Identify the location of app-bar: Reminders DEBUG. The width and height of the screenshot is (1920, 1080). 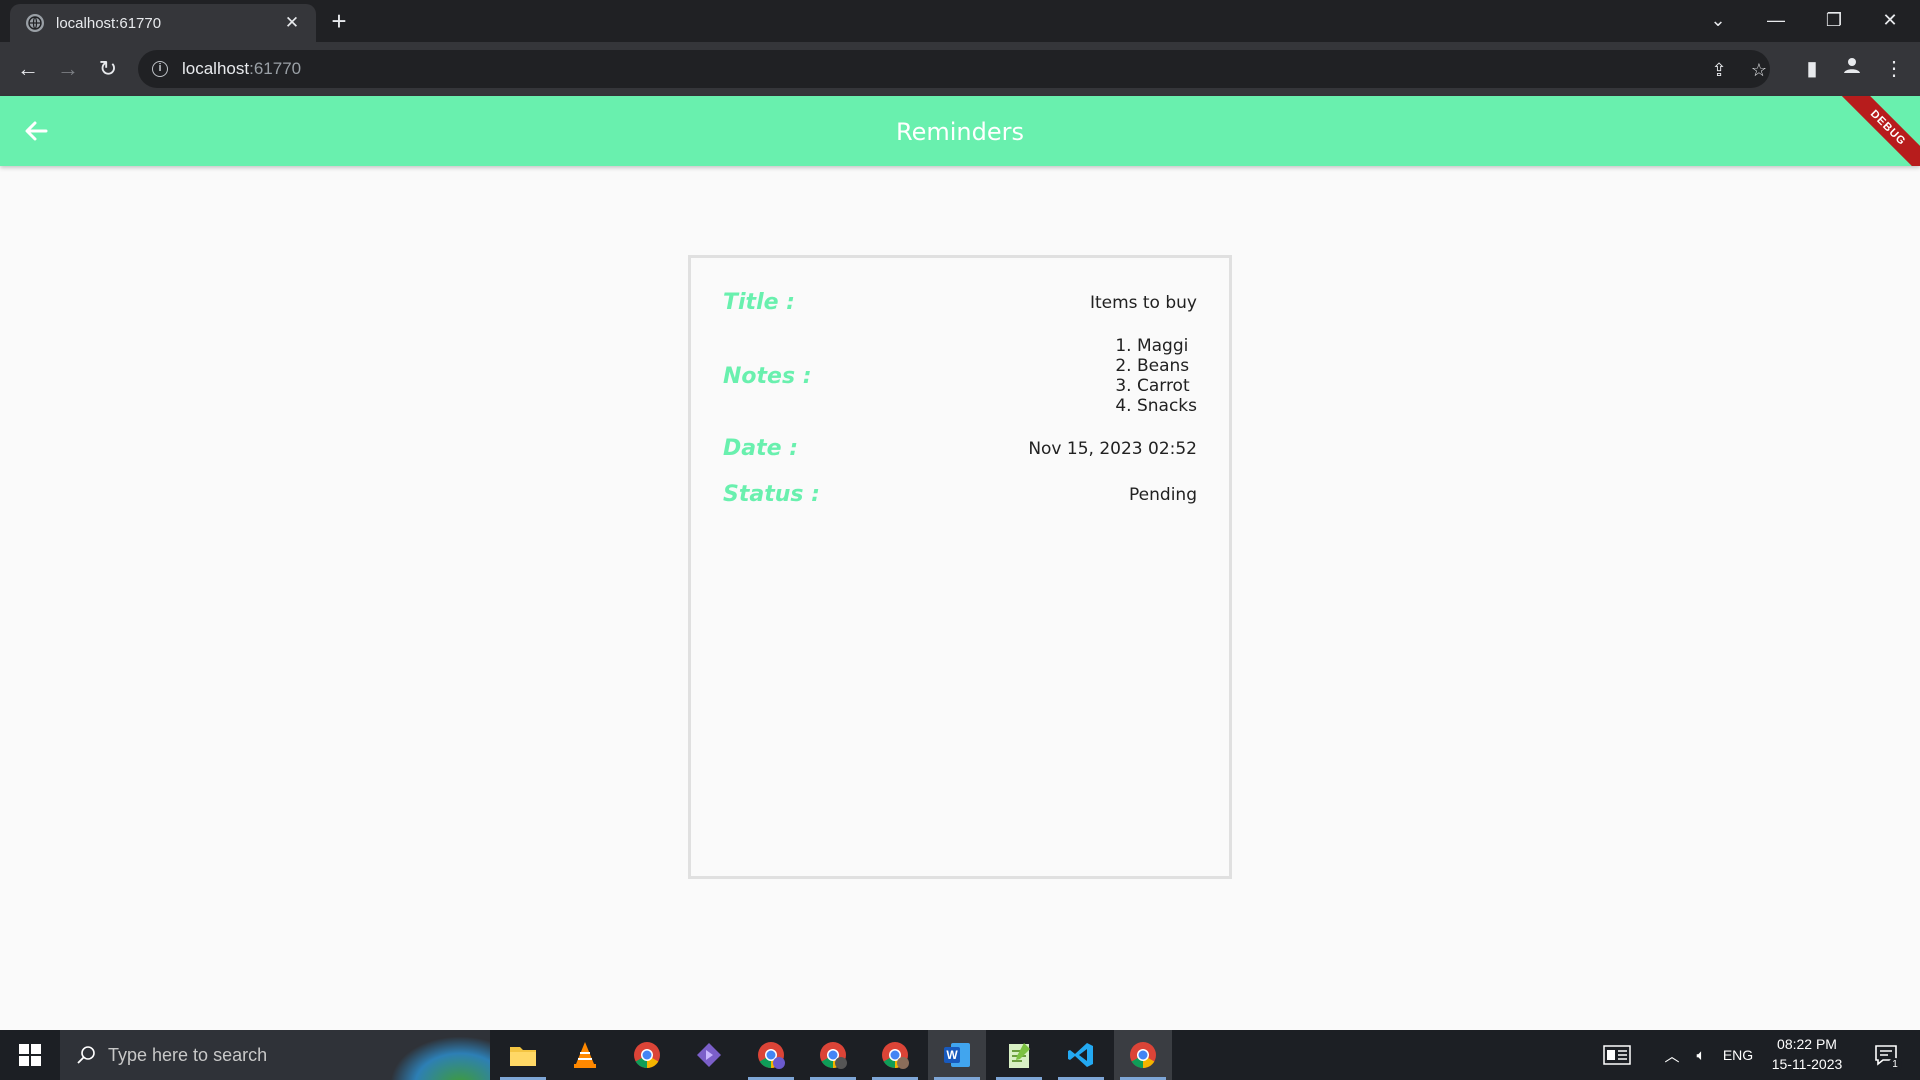
(960, 131).